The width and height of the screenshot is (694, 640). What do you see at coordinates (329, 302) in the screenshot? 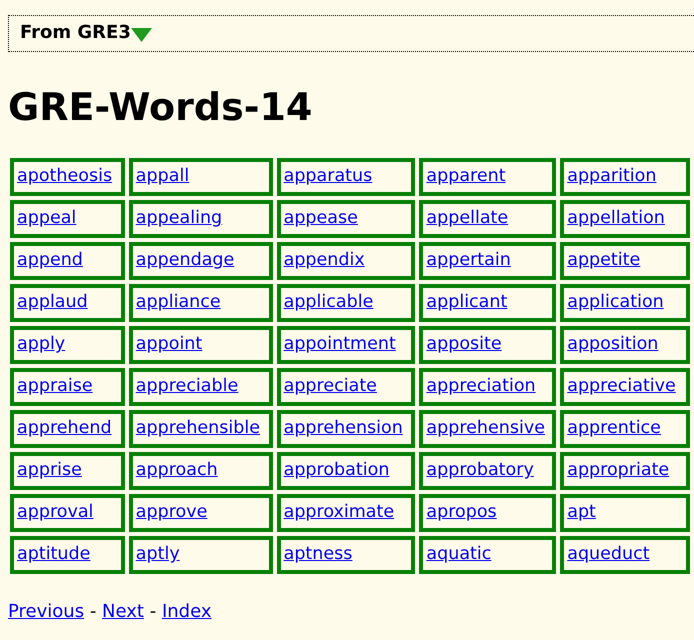
I see `word-link: applicable` at bounding box center [329, 302].